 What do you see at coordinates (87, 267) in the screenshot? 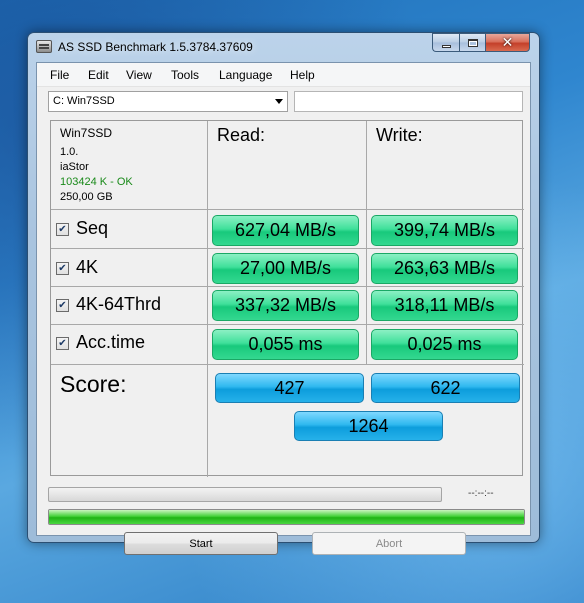
I see `test-label-4k: 4K` at bounding box center [87, 267].